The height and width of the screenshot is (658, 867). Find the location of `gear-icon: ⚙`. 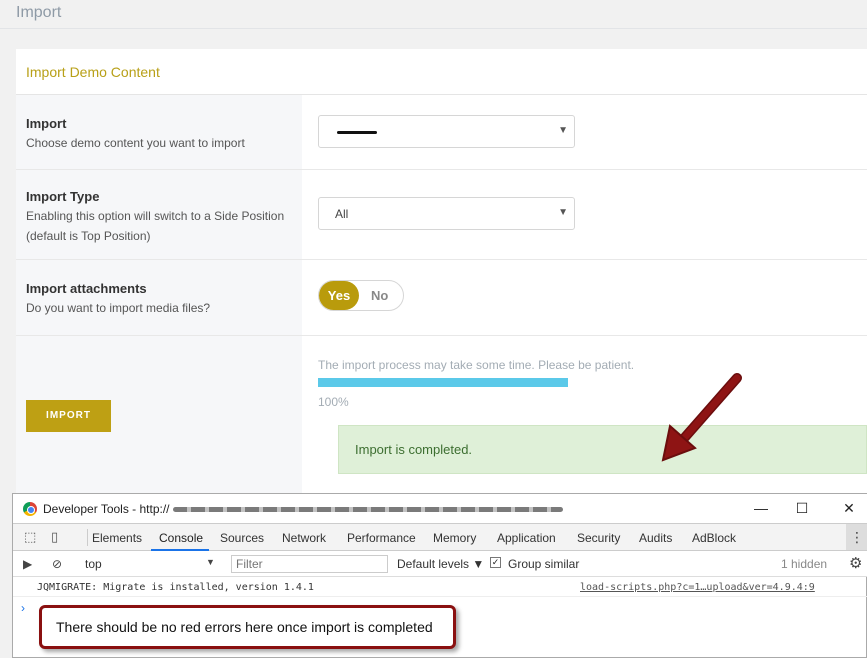

gear-icon: ⚙ is located at coordinates (855, 563).